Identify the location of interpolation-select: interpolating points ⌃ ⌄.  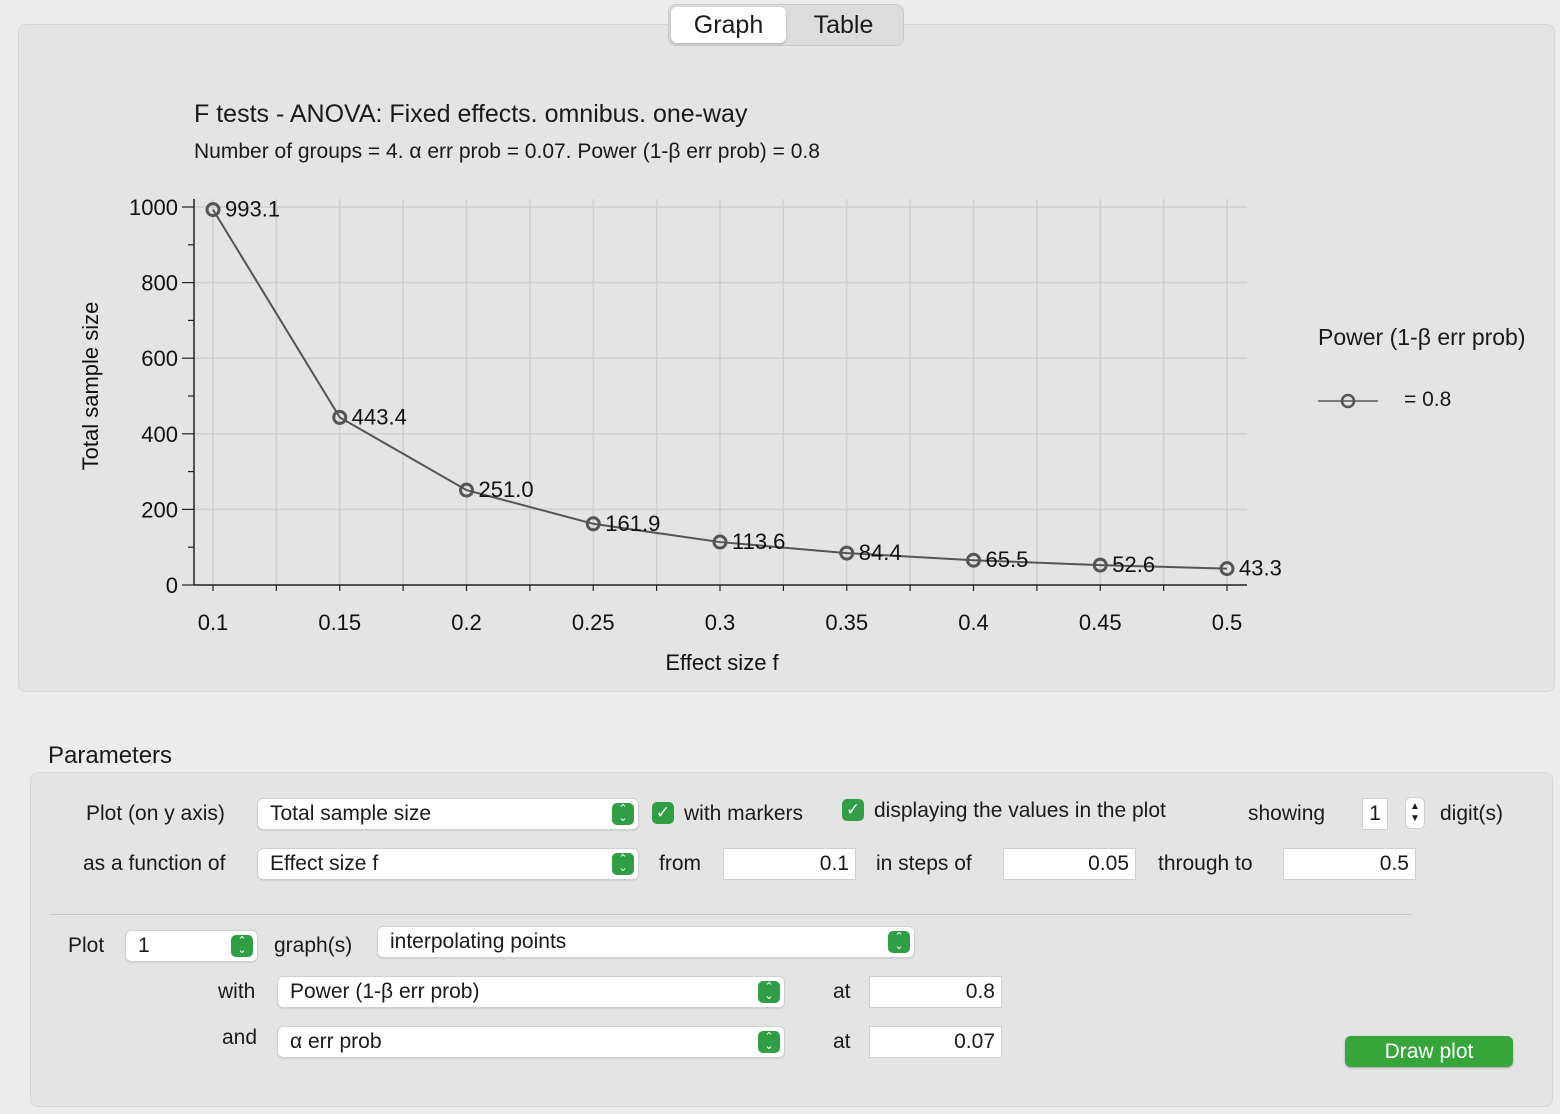
(646, 942).